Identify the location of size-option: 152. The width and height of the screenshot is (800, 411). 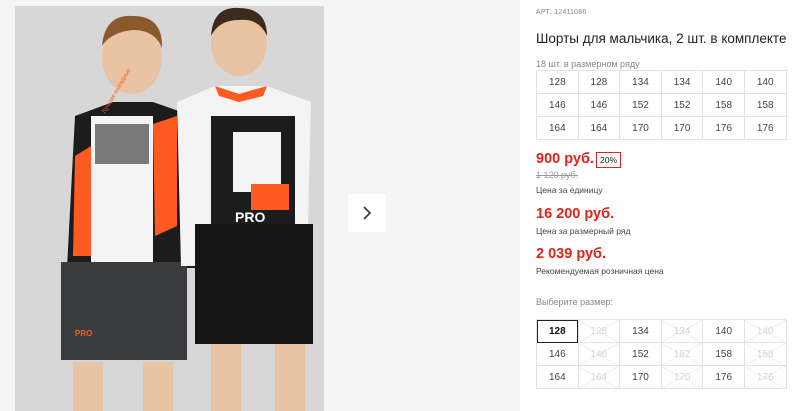
(640, 354).